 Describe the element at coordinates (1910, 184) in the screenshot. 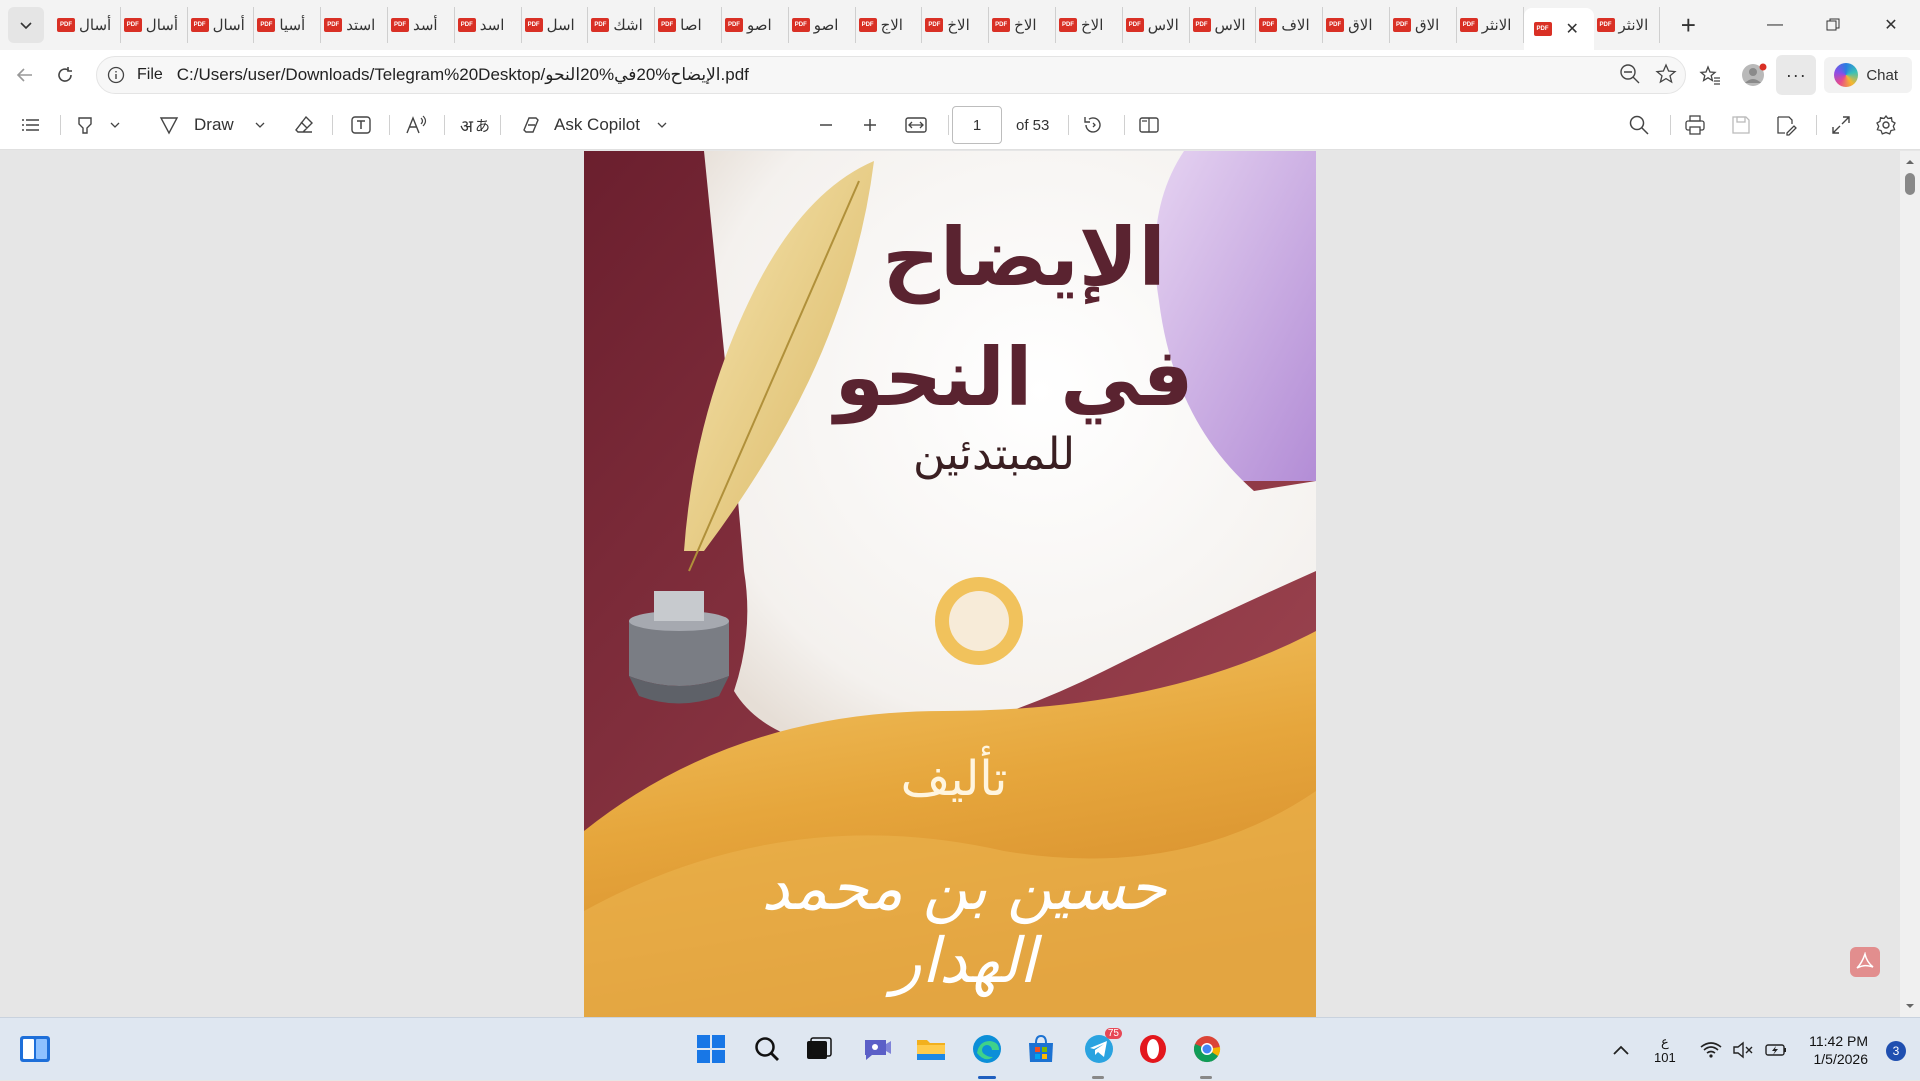

I see `scrollbar-thumb` at that location.